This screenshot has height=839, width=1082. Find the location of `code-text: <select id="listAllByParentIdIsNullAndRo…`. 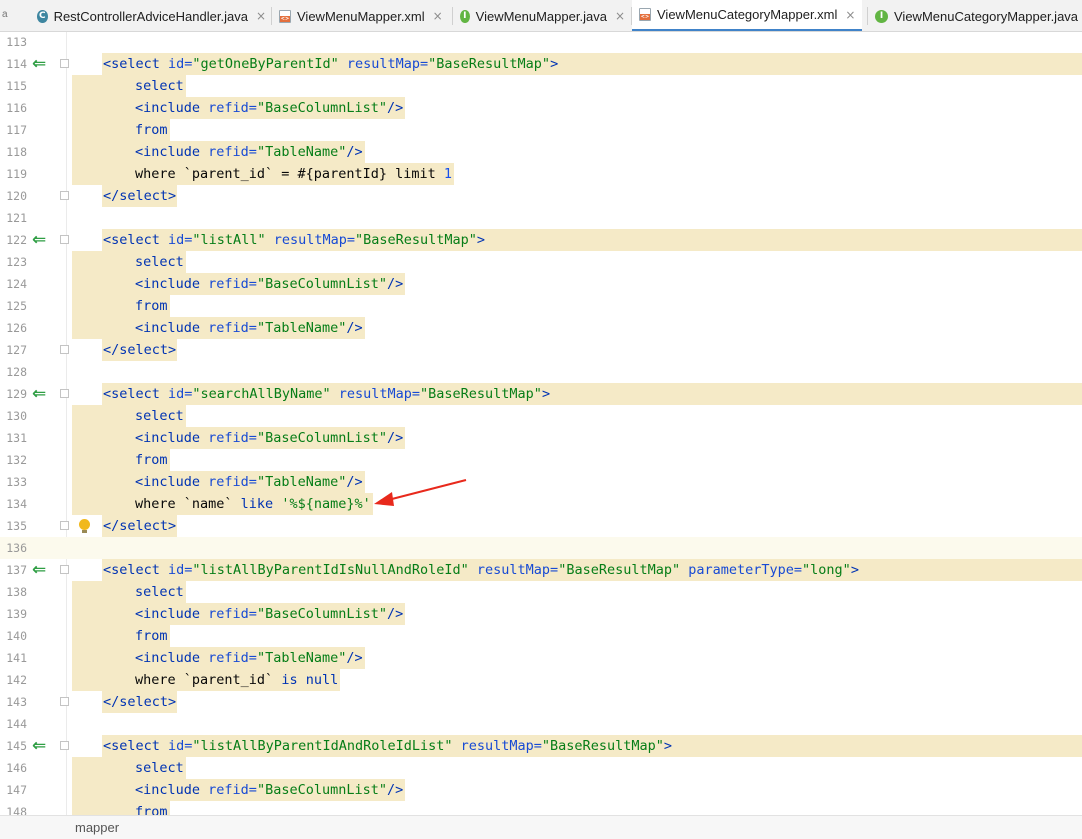

code-text: <select id="listAllByParentIdIsNullAndRo… is located at coordinates (481, 570).